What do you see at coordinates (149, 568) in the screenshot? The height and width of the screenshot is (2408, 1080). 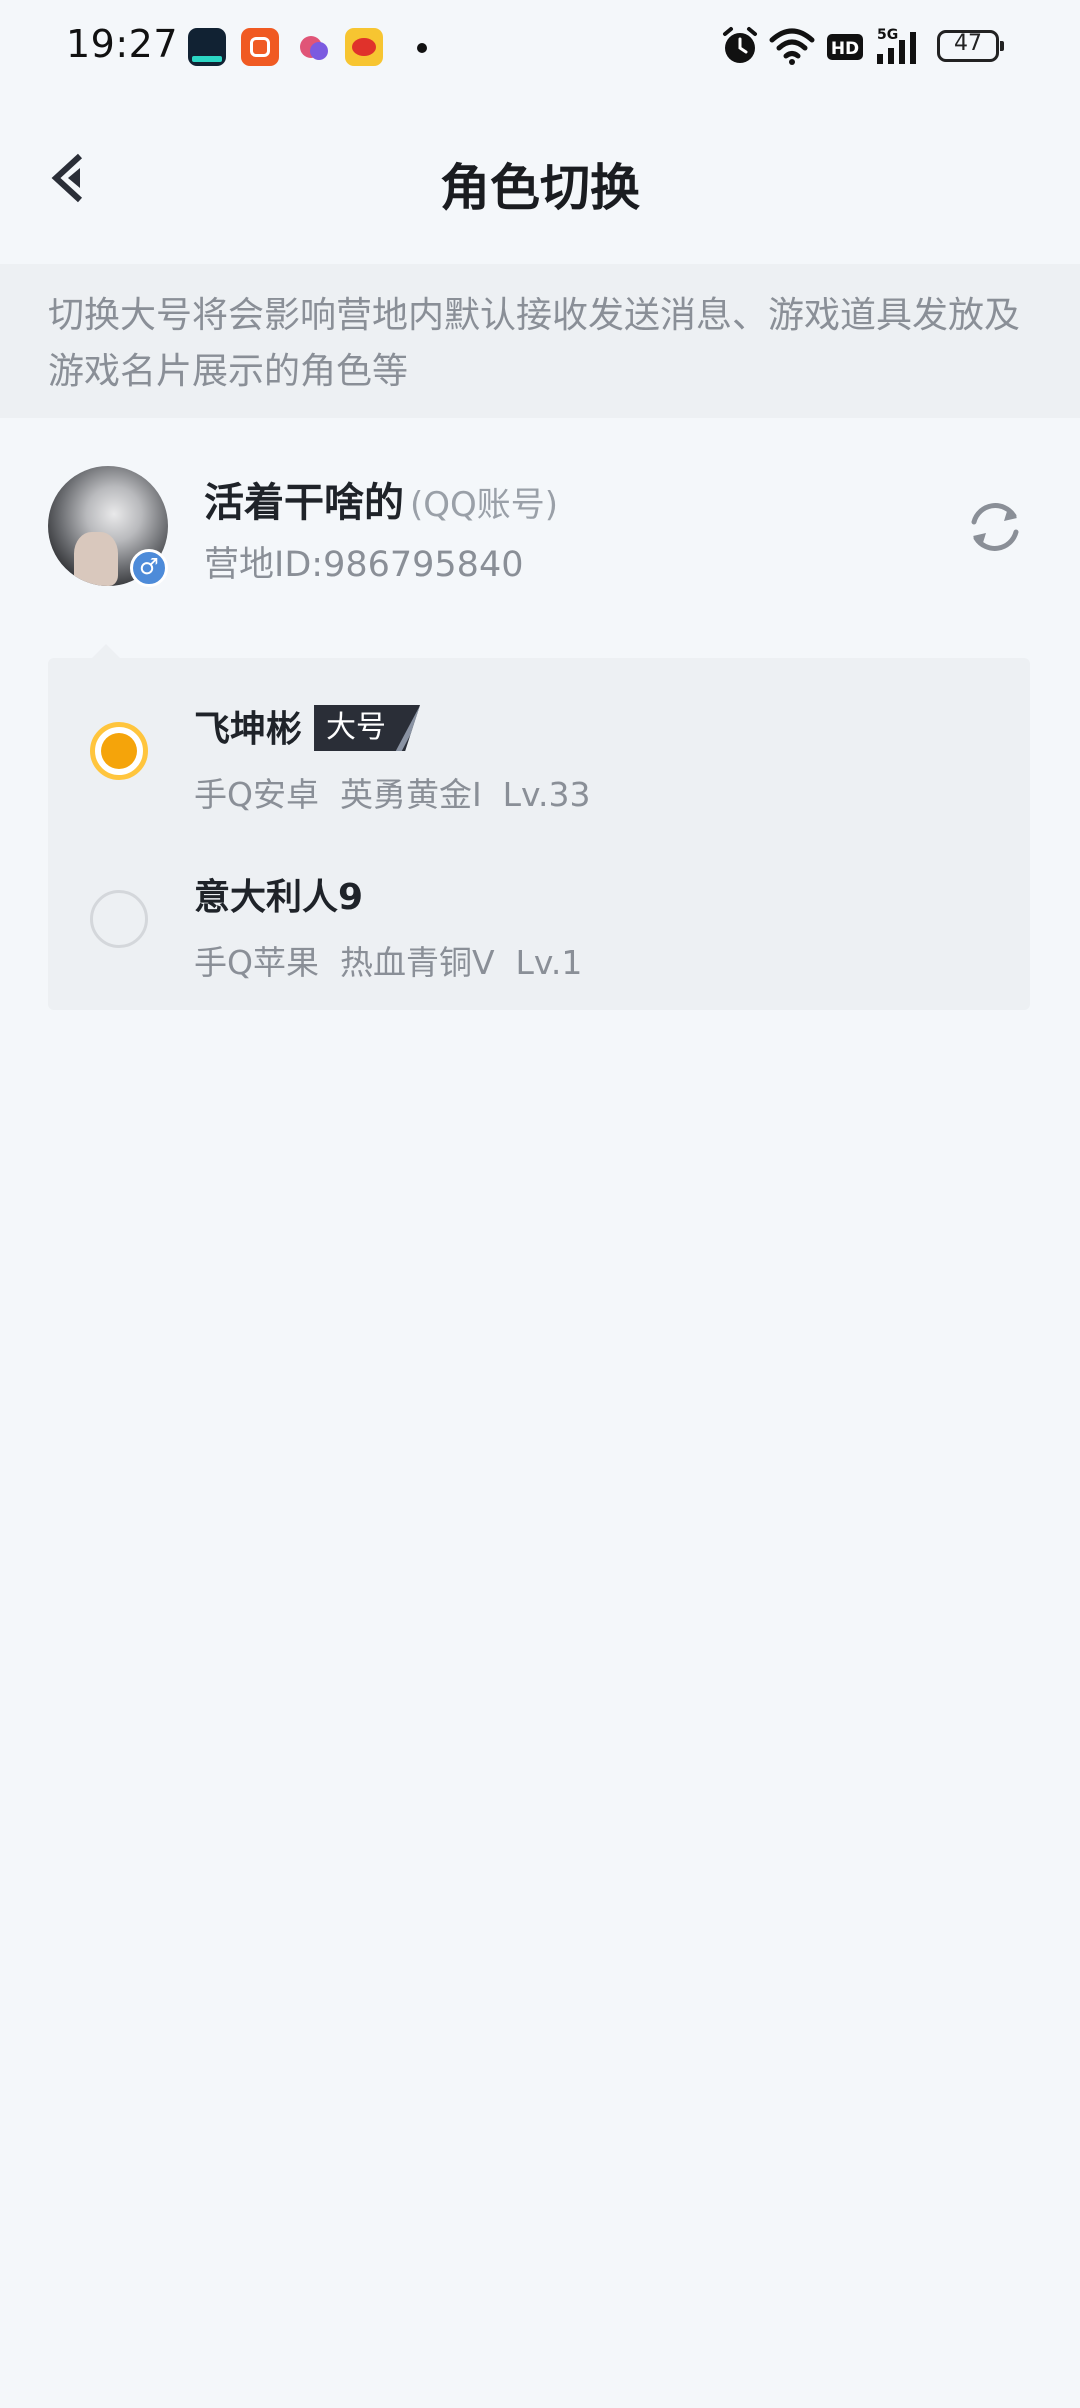 I see `male-gender-icon: ♂` at bounding box center [149, 568].